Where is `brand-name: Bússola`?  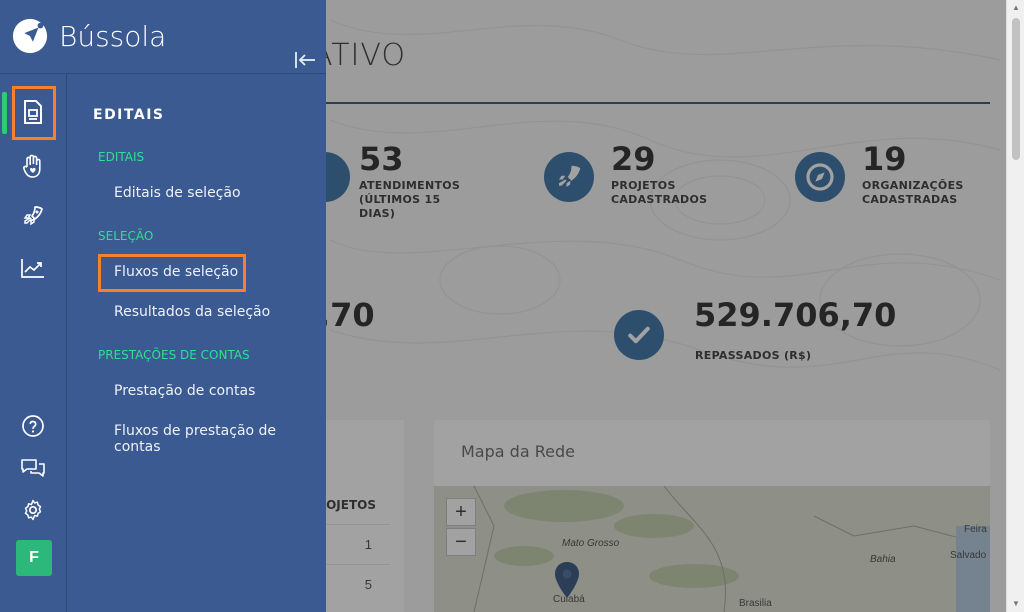
brand-name: Bússola is located at coordinates (113, 36).